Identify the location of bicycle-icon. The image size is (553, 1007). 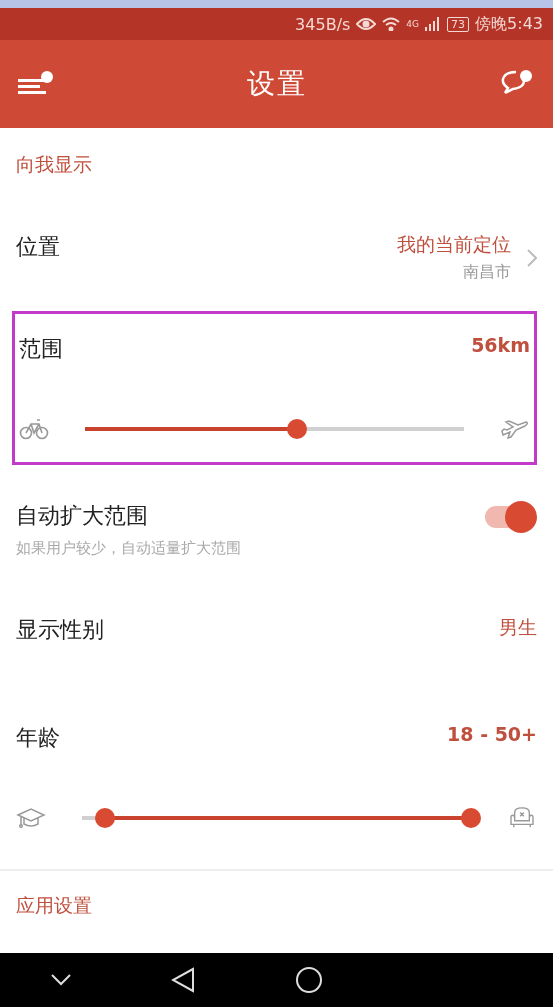
(34, 429).